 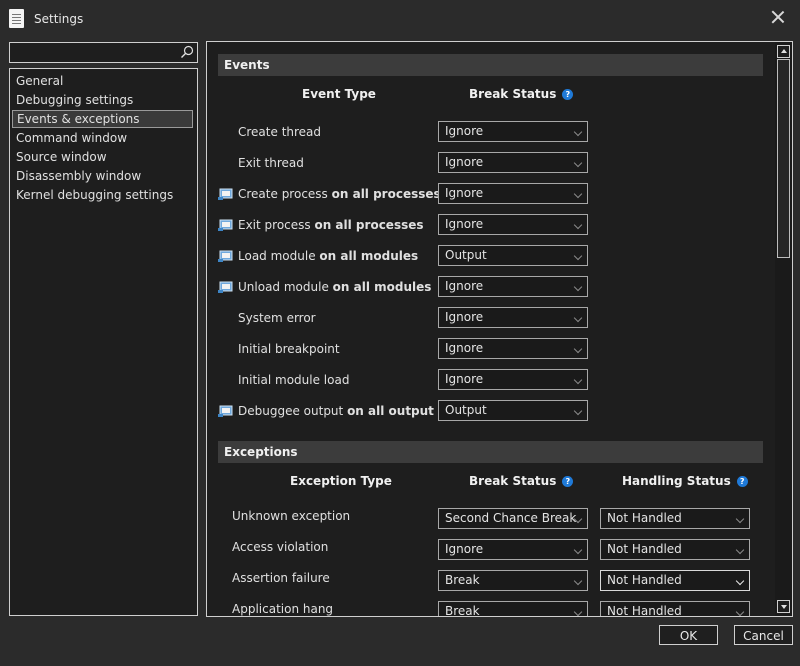 I want to click on event-label-create-thread: Create thread, so click(x=280, y=132).